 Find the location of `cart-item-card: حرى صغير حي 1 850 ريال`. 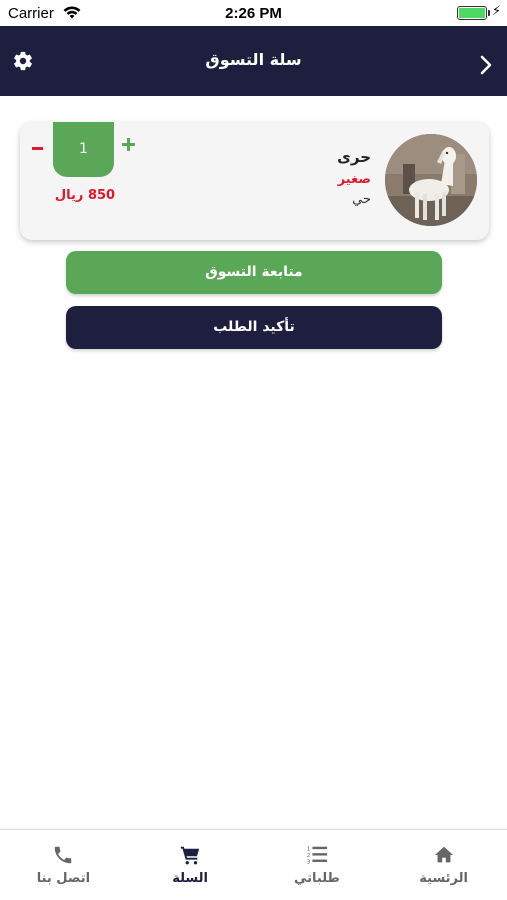

cart-item-card: حرى صغير حي 1 850 ريال is located at coordinates (254, 181).